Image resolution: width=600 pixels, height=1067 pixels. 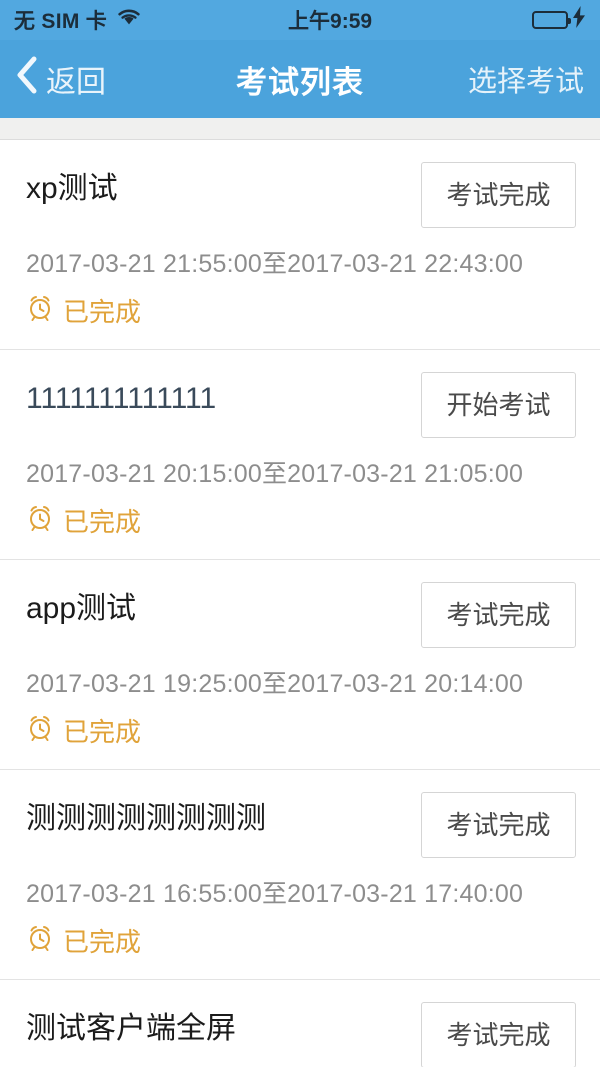 What do you see at coordinates (81, 608) in the screenshot?
I see `exam-title: app测试` at bounding box center [81, 608].